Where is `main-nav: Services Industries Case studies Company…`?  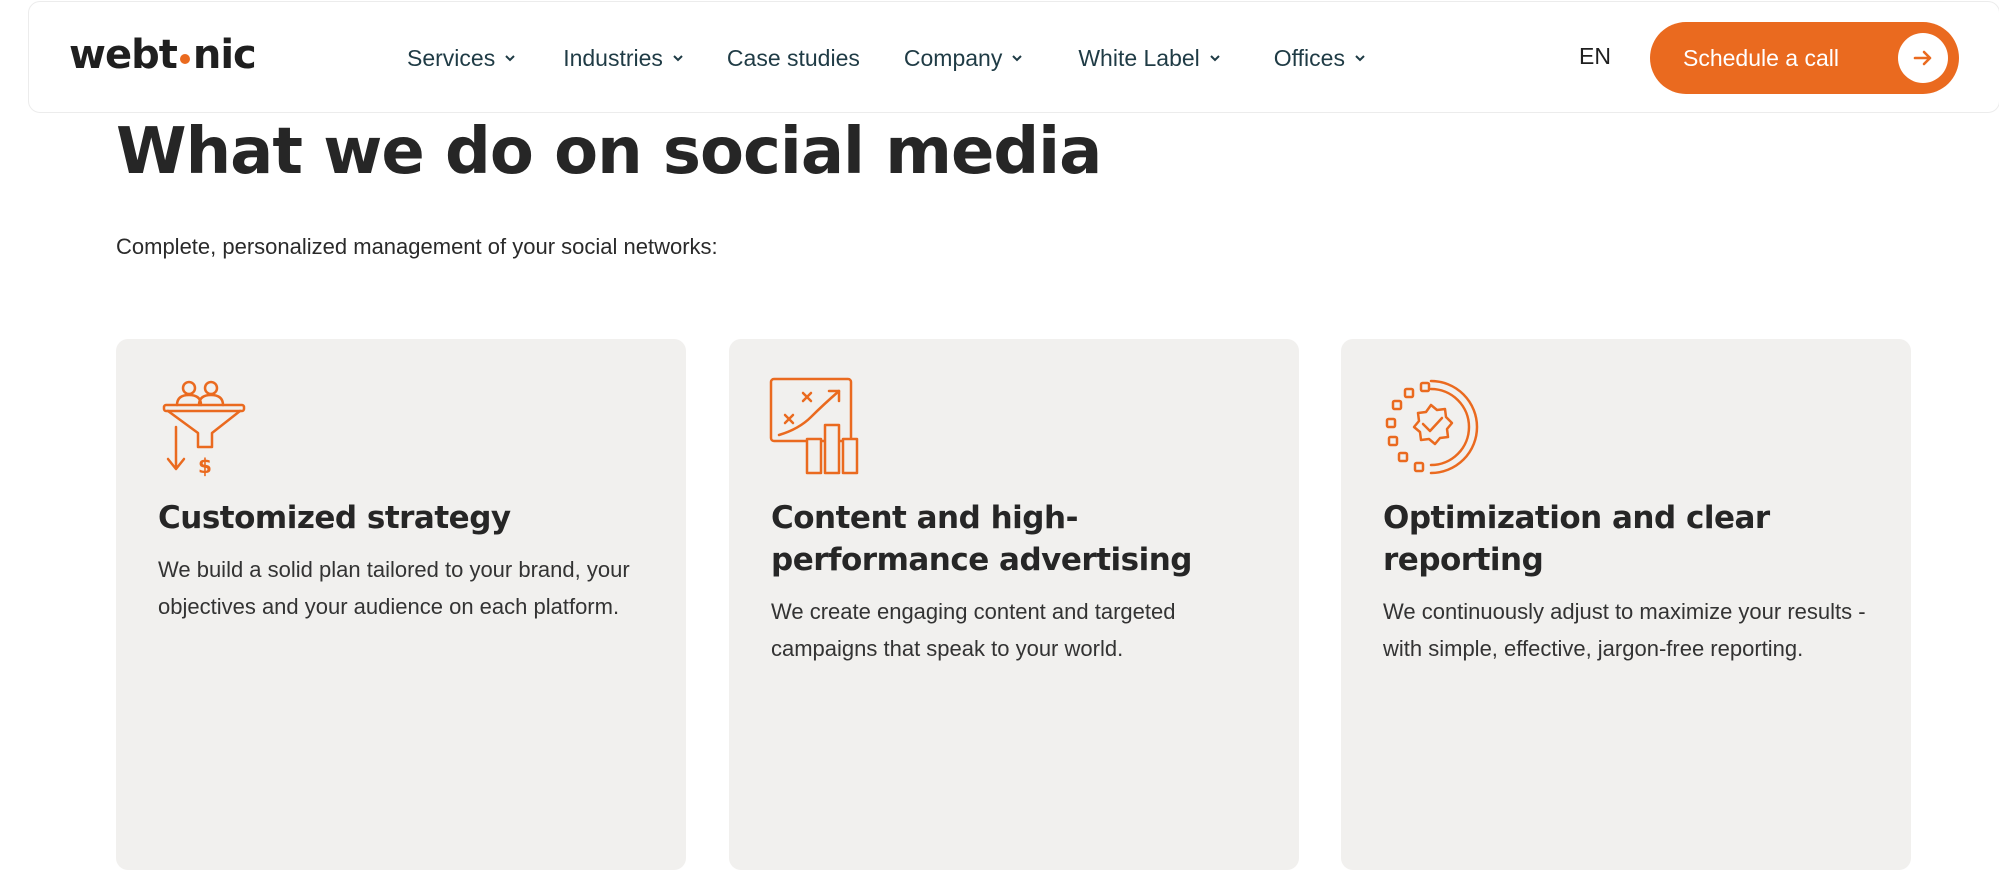
main-nav: Services Industries Case studies Company… is located at coordinates (886, 58).